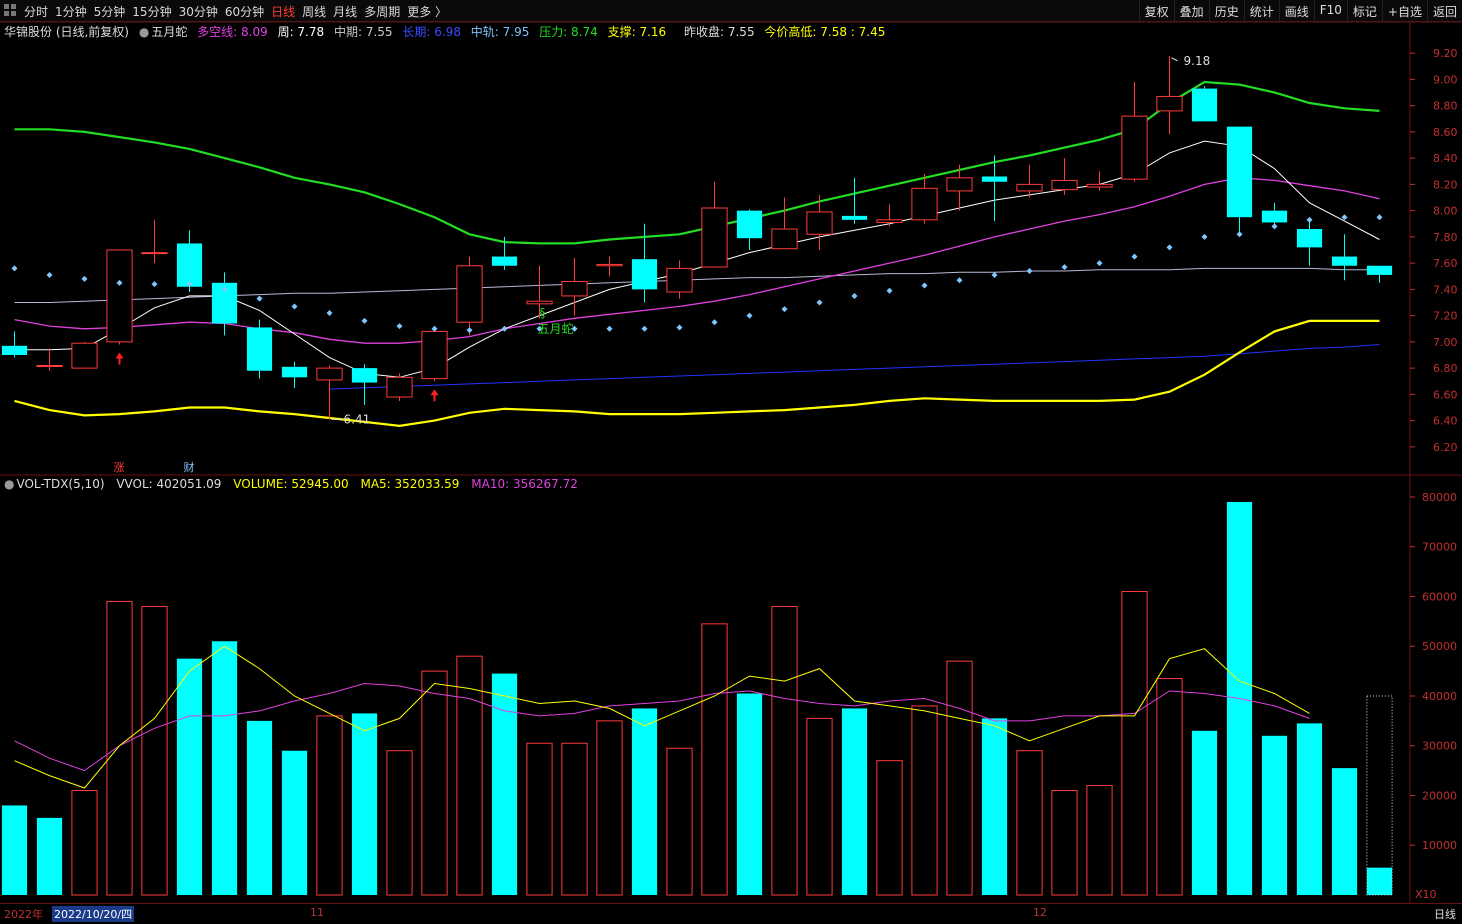 The height and width of the screenshot is (924, 1462). What do you see at coordinates (1445, 342) in the screenshot?
I see `price-tick-label: 7.00` at bounding box center [1445, 342].